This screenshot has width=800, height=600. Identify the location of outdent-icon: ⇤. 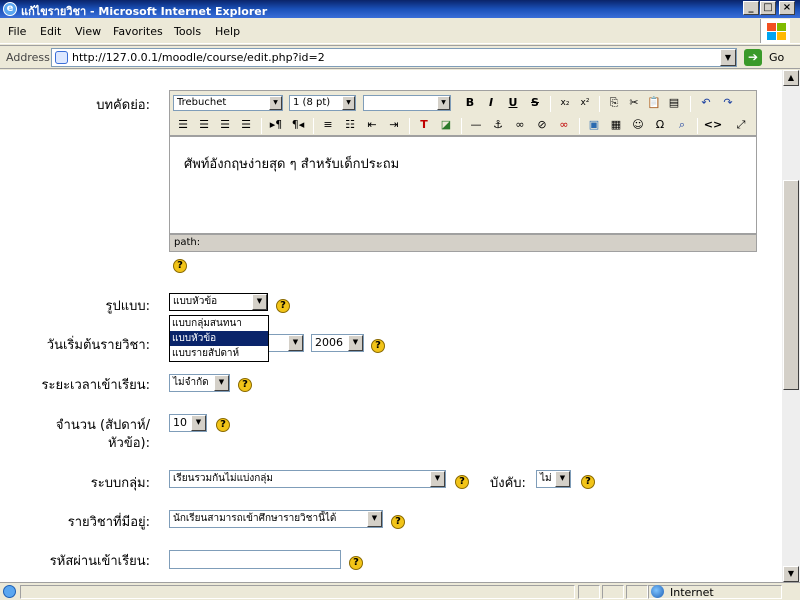
(372, 125).